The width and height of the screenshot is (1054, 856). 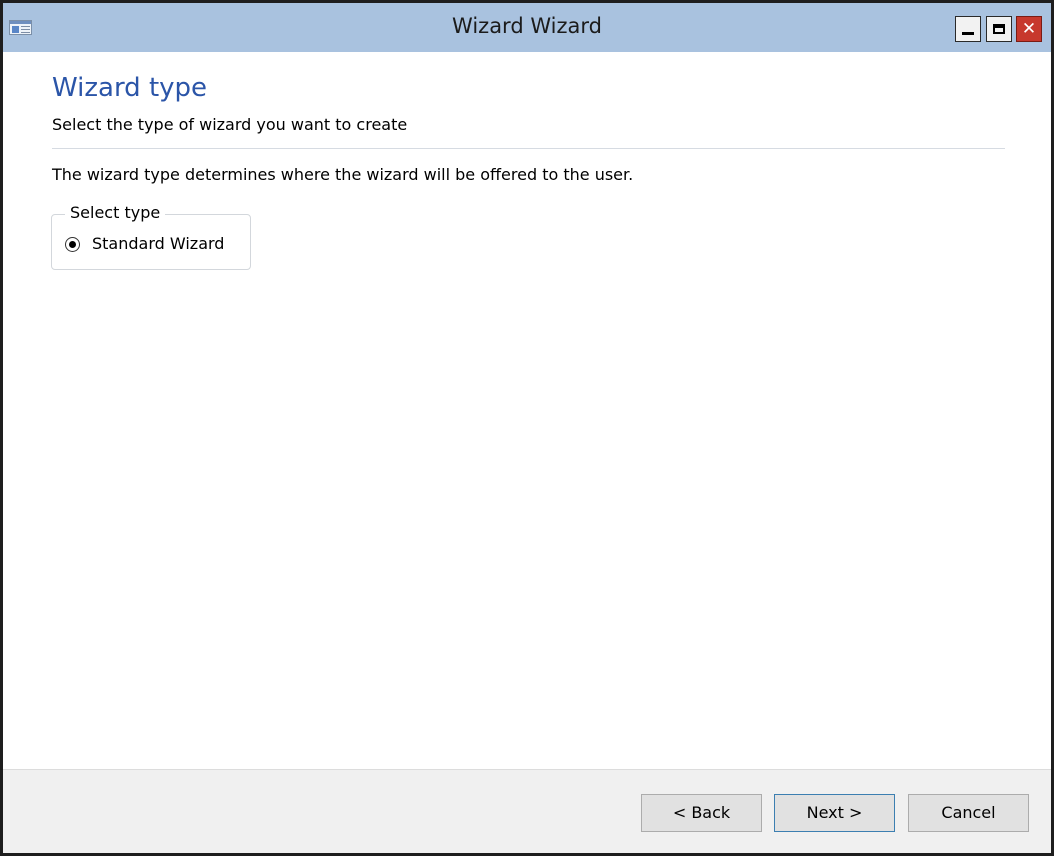 I want to click on radio-selected-icon, so click(x=72, y=244).